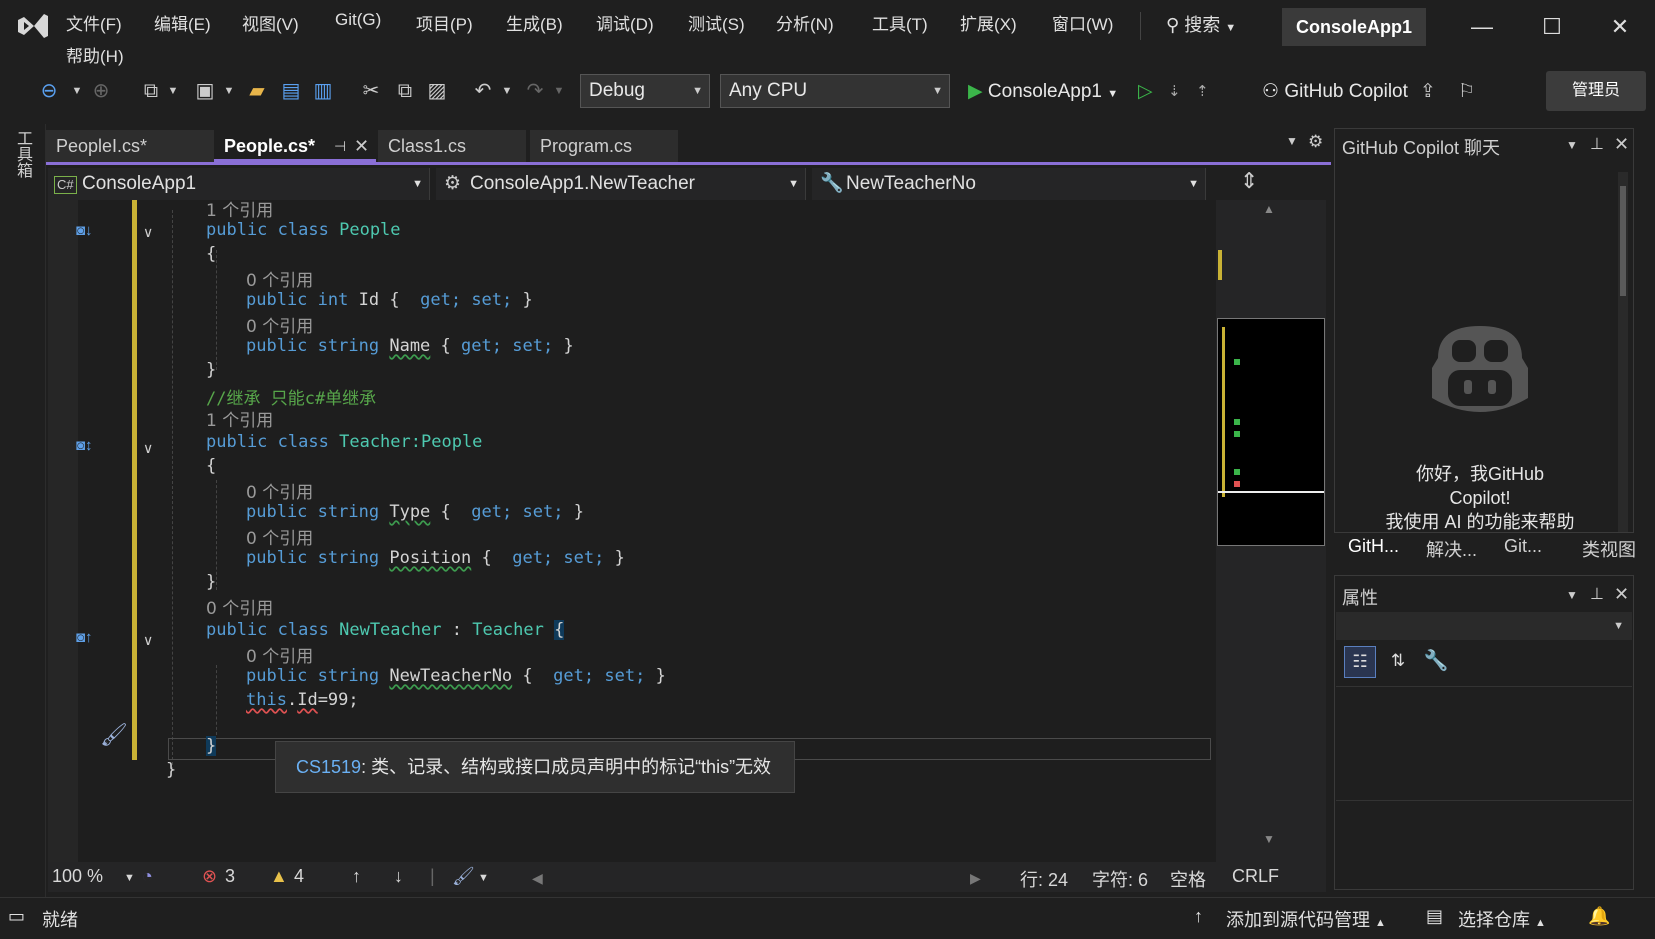 The height and width of the screenshot is (939, 1655). I want to click on menu-project: 项目(P), so click(444, 22).